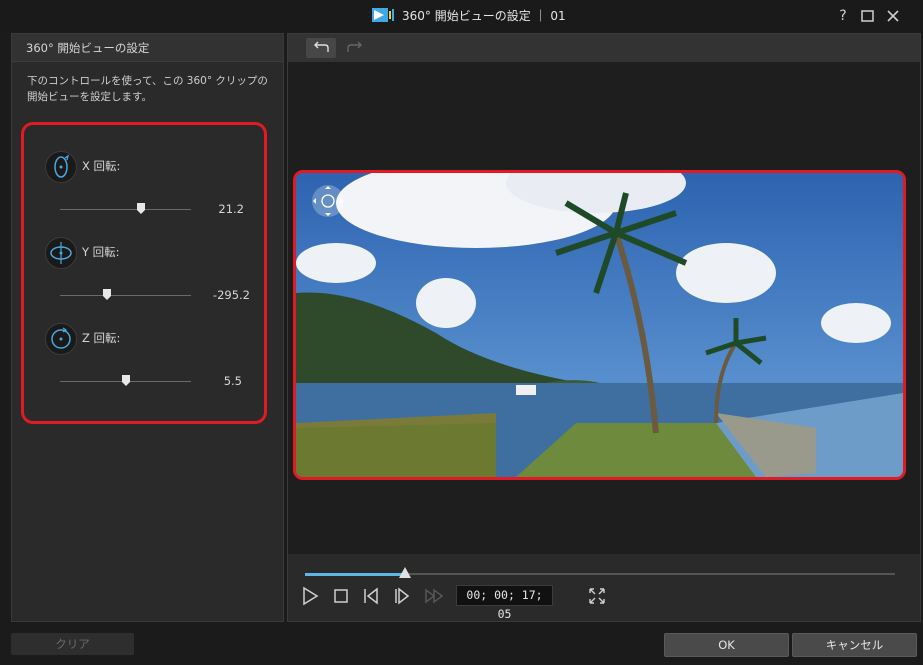 The image size is (923, 665). Describe the element at coordinates (126, 380) in the screenshot. I see `z-rotation-slider-thumb` at that location.